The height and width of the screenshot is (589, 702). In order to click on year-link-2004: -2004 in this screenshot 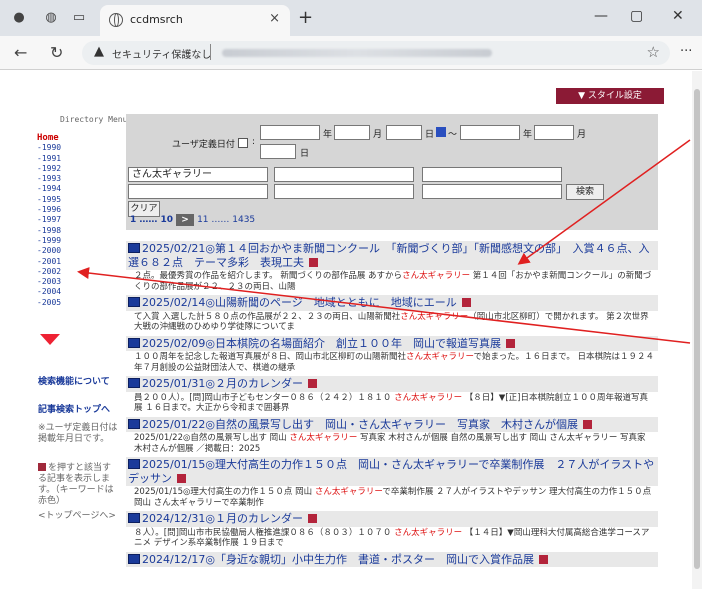, I will do `click(49, 292)`.